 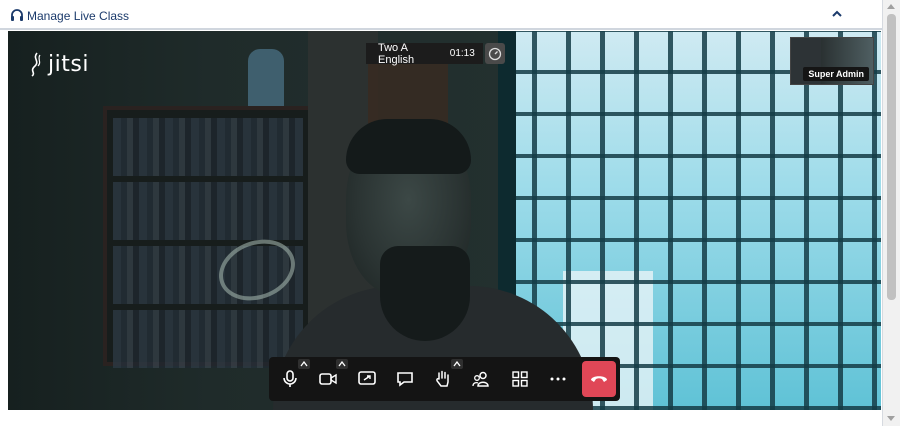 What do you see at coordinates (441, 15) in the screenshot?
I see `panel-header: Manage Live Class` at bounding box center [441, 15].